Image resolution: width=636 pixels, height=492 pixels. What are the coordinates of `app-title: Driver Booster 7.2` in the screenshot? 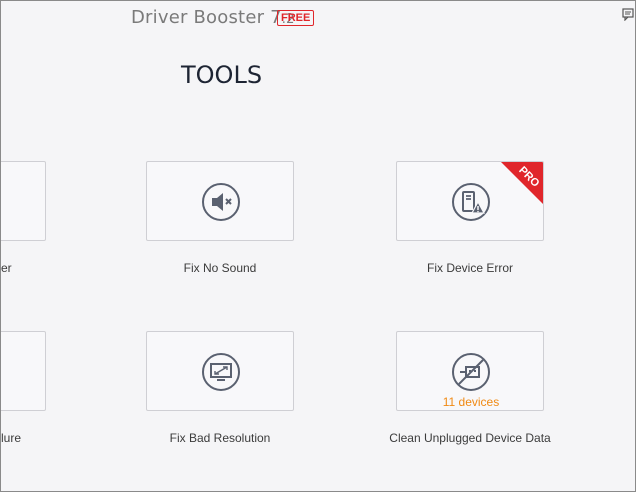 It's located at (213, 17).